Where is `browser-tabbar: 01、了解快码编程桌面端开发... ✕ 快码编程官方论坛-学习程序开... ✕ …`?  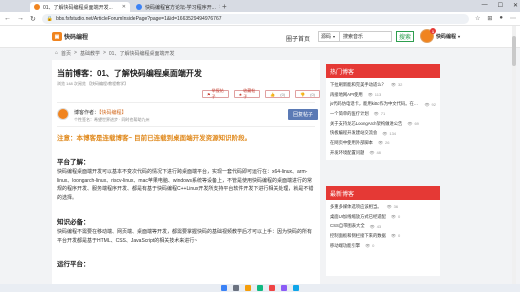 browser-tabbar: 01、了解快码编程桌面端开发... ✕ 快码编程官方论坛-学习程序开... ✕ … is located at coordinates (260, 6).